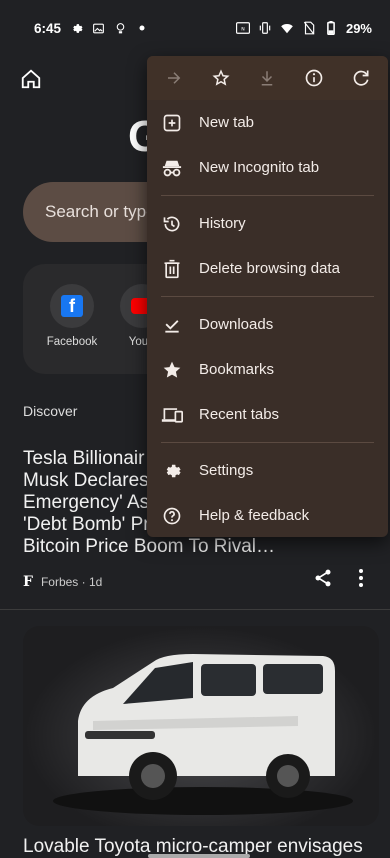 The width and height of the screenshot is (390, 858). I want to click on page-info-button, so click(314, 78).